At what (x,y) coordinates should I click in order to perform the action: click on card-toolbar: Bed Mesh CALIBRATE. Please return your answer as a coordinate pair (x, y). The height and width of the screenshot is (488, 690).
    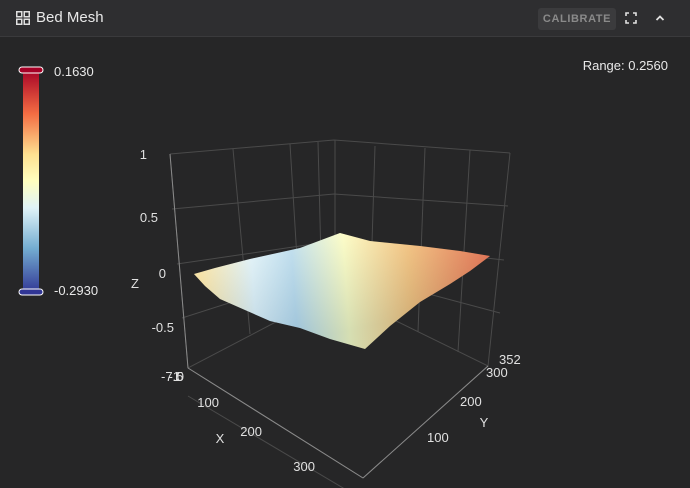
    Looking at the image, I should click on (345, 18).